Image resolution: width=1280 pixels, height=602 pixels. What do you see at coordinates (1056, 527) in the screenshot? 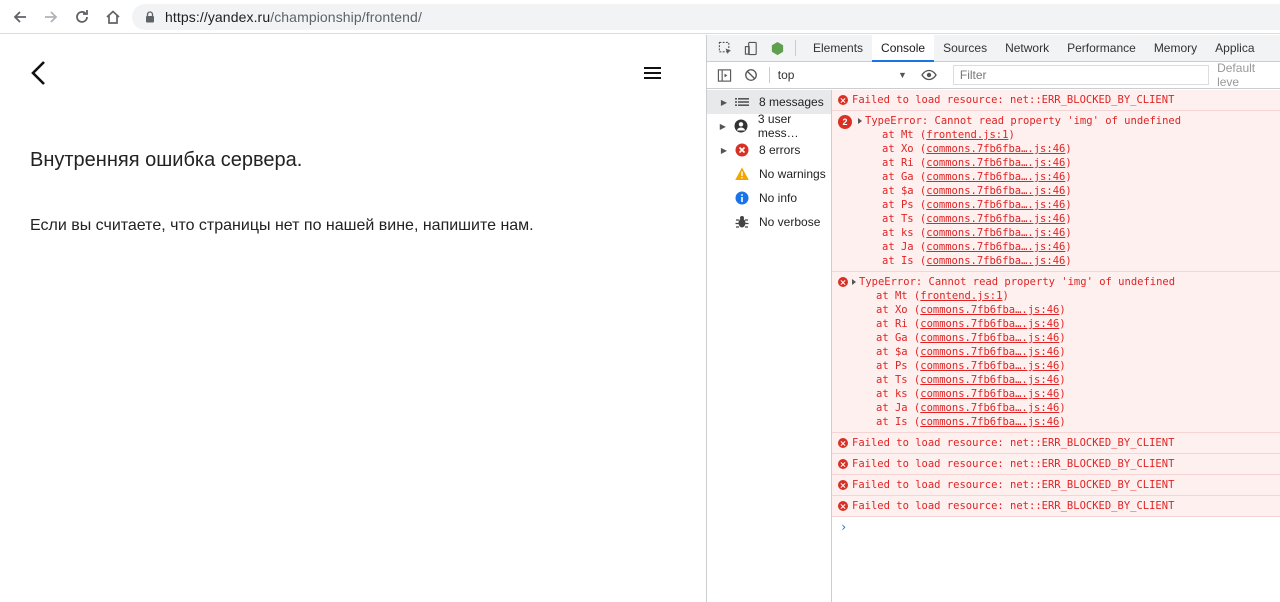
I see `console-prompt: ›` at bounding box center [1056, 527].